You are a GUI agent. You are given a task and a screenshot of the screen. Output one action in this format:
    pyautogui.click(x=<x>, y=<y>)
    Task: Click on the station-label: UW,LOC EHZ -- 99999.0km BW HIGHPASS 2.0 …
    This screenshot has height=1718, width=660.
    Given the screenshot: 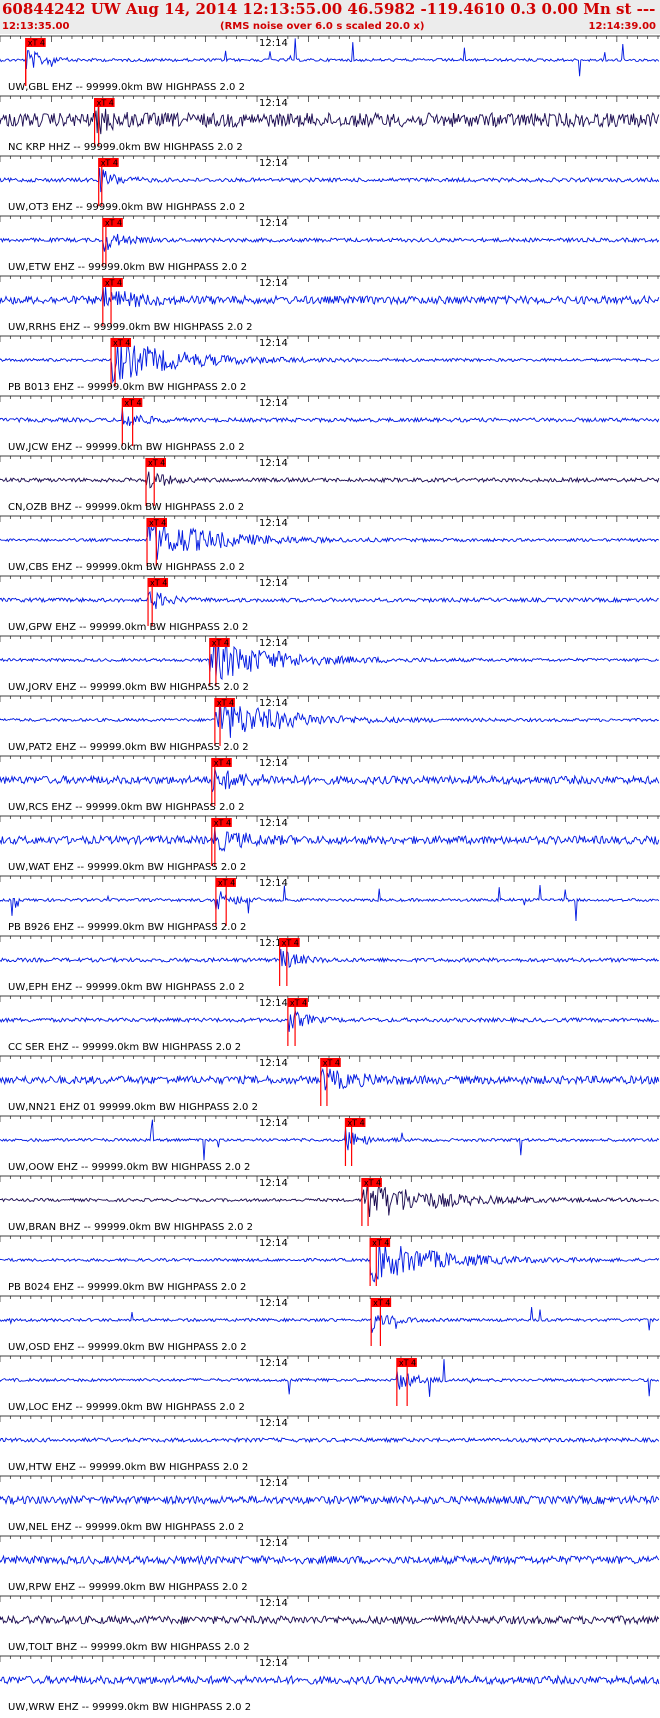 What is the action you would take?
    pyautogui.click(x=126, y=1407)
    